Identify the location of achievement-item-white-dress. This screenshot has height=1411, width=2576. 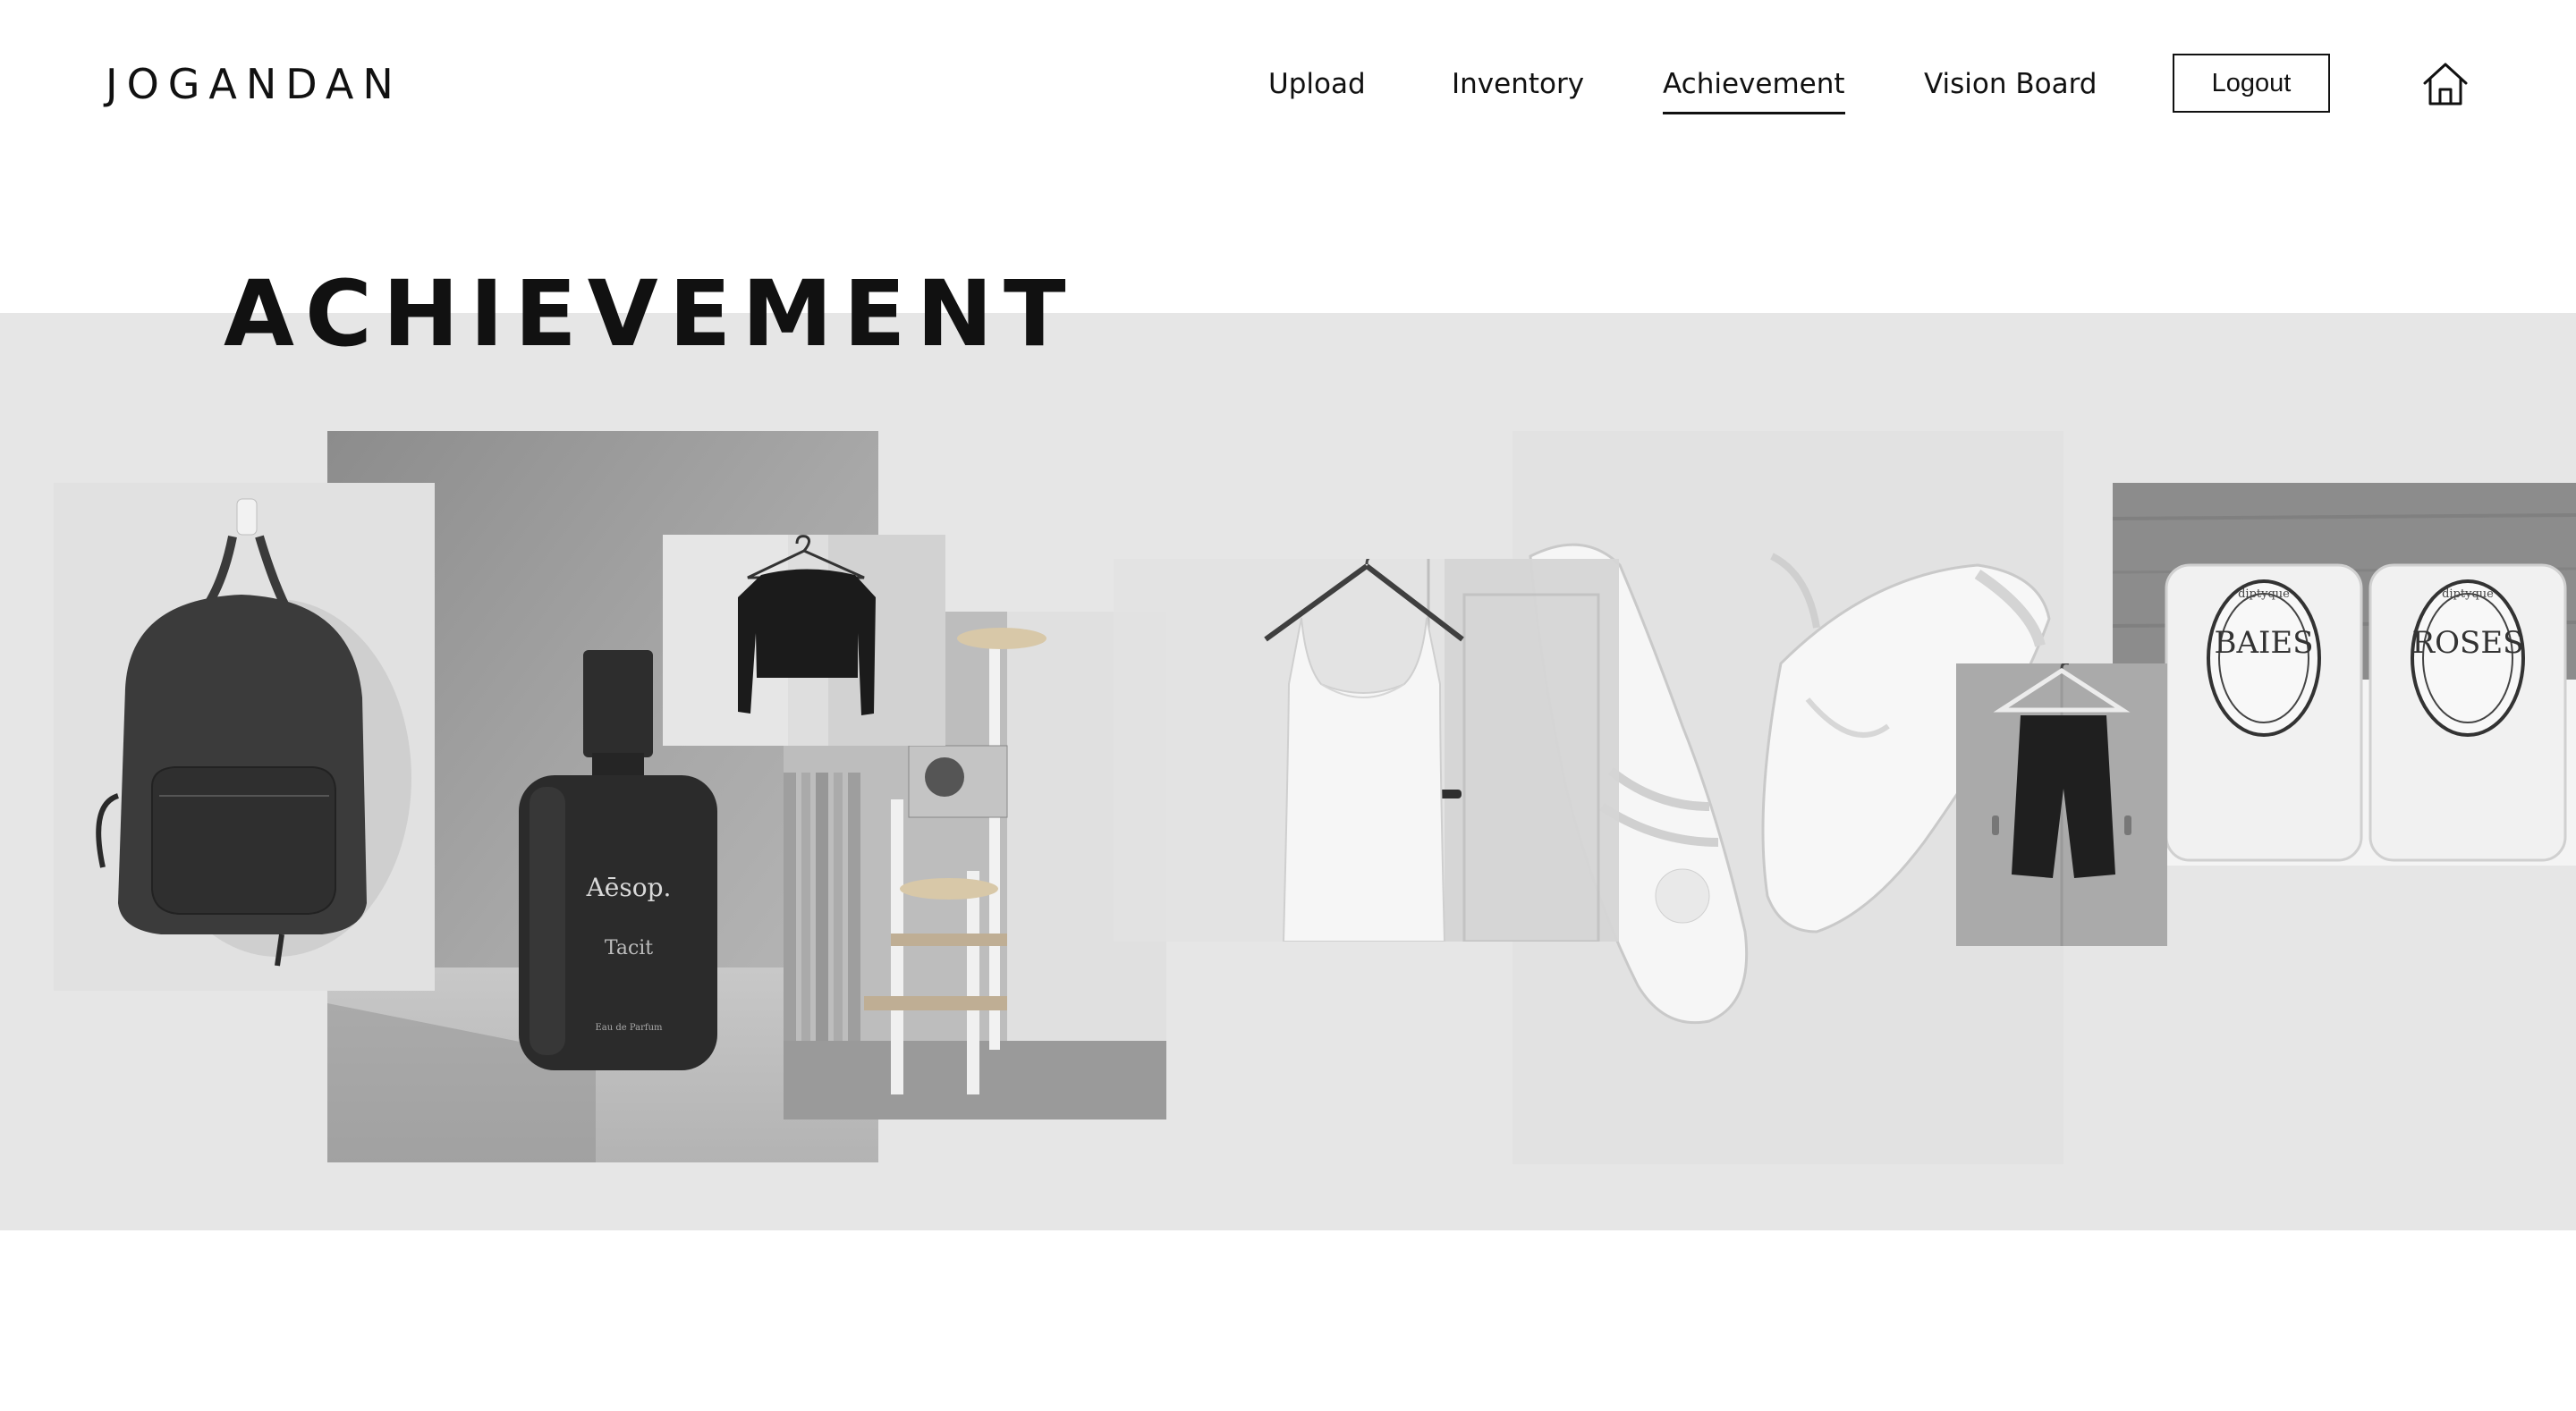
(1366, 751).